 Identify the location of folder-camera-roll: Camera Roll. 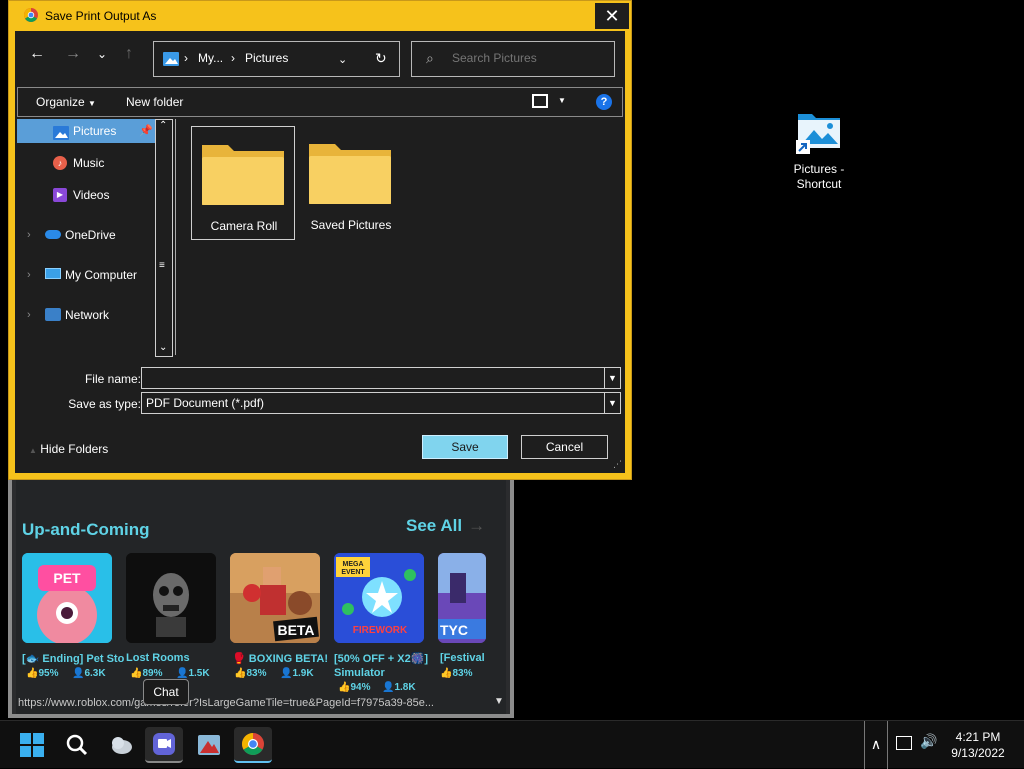
(243, 183).